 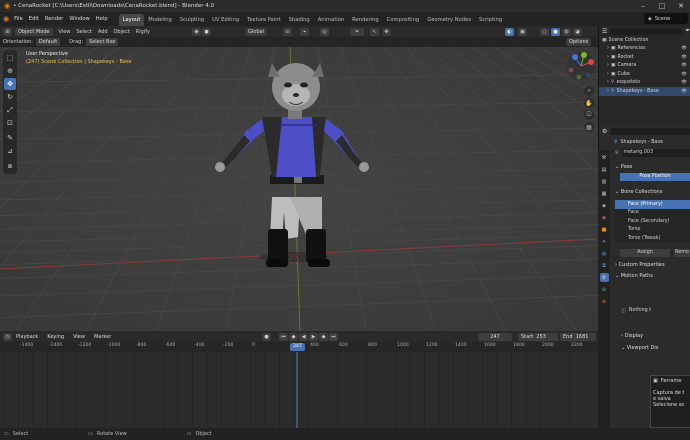 What do you see at coordinates (604, 253) in the screenshot?
I see `physics-tab-icon: ◍` at bounding box center [604, 253].